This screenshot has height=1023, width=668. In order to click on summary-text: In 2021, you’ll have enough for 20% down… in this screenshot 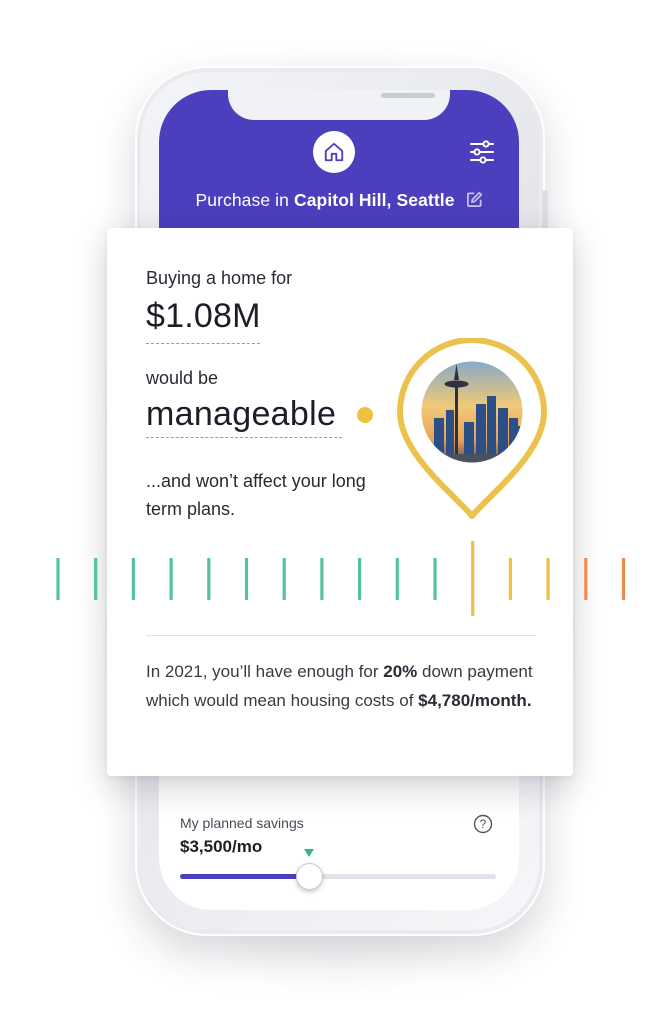, I will do `click(341, 686)`.